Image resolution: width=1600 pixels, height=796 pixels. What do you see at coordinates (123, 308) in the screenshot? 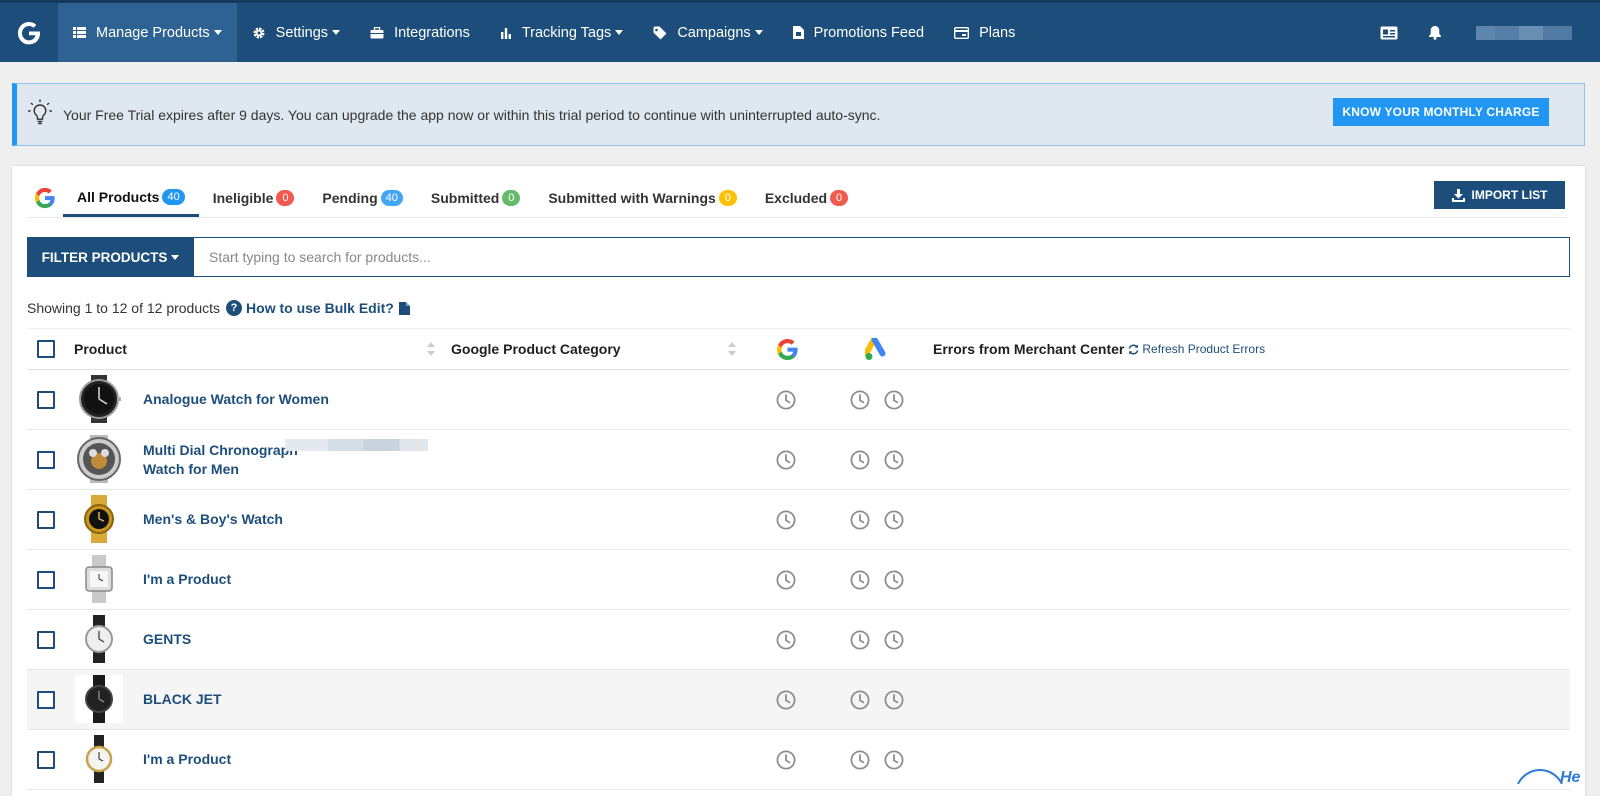
I see `showing-count: Showing 1 to 12 of 12 products` at bounding box center [123, 308].